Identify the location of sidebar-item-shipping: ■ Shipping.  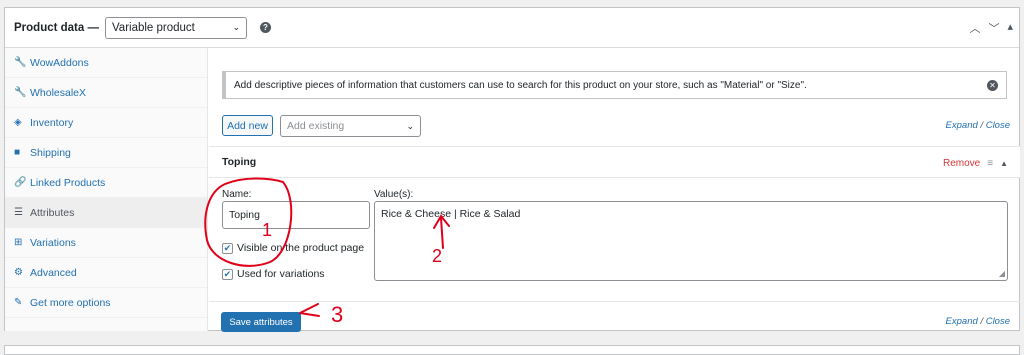
(106, 153).